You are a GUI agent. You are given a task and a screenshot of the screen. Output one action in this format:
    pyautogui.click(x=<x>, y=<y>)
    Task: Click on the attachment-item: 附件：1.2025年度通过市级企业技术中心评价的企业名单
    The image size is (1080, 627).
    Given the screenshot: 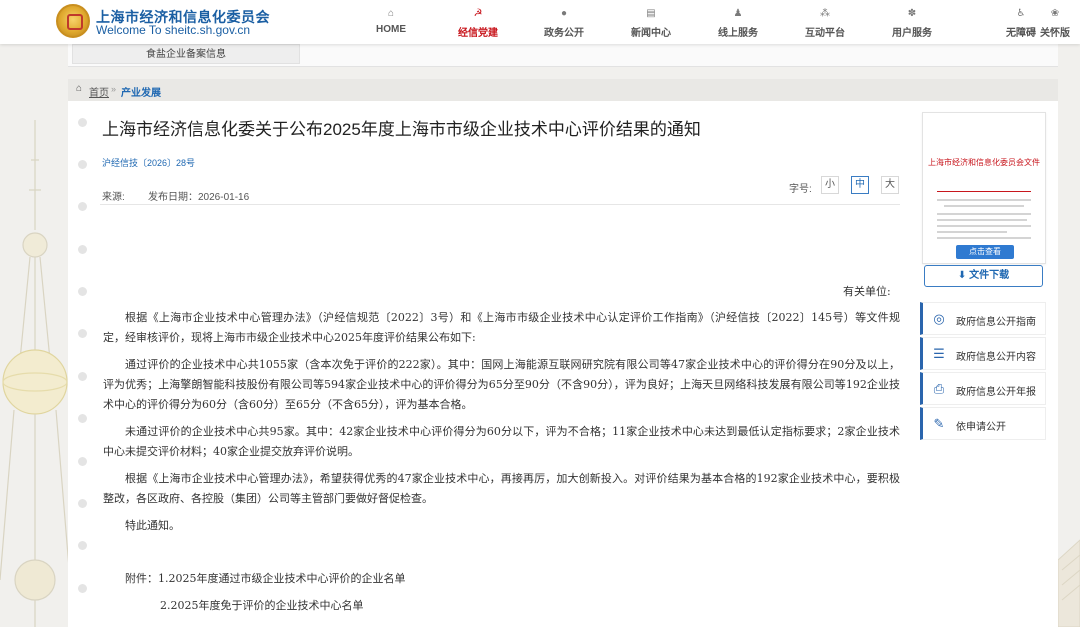 What is the action you would take?
    pyautogui.click(x=265, y=578)
    